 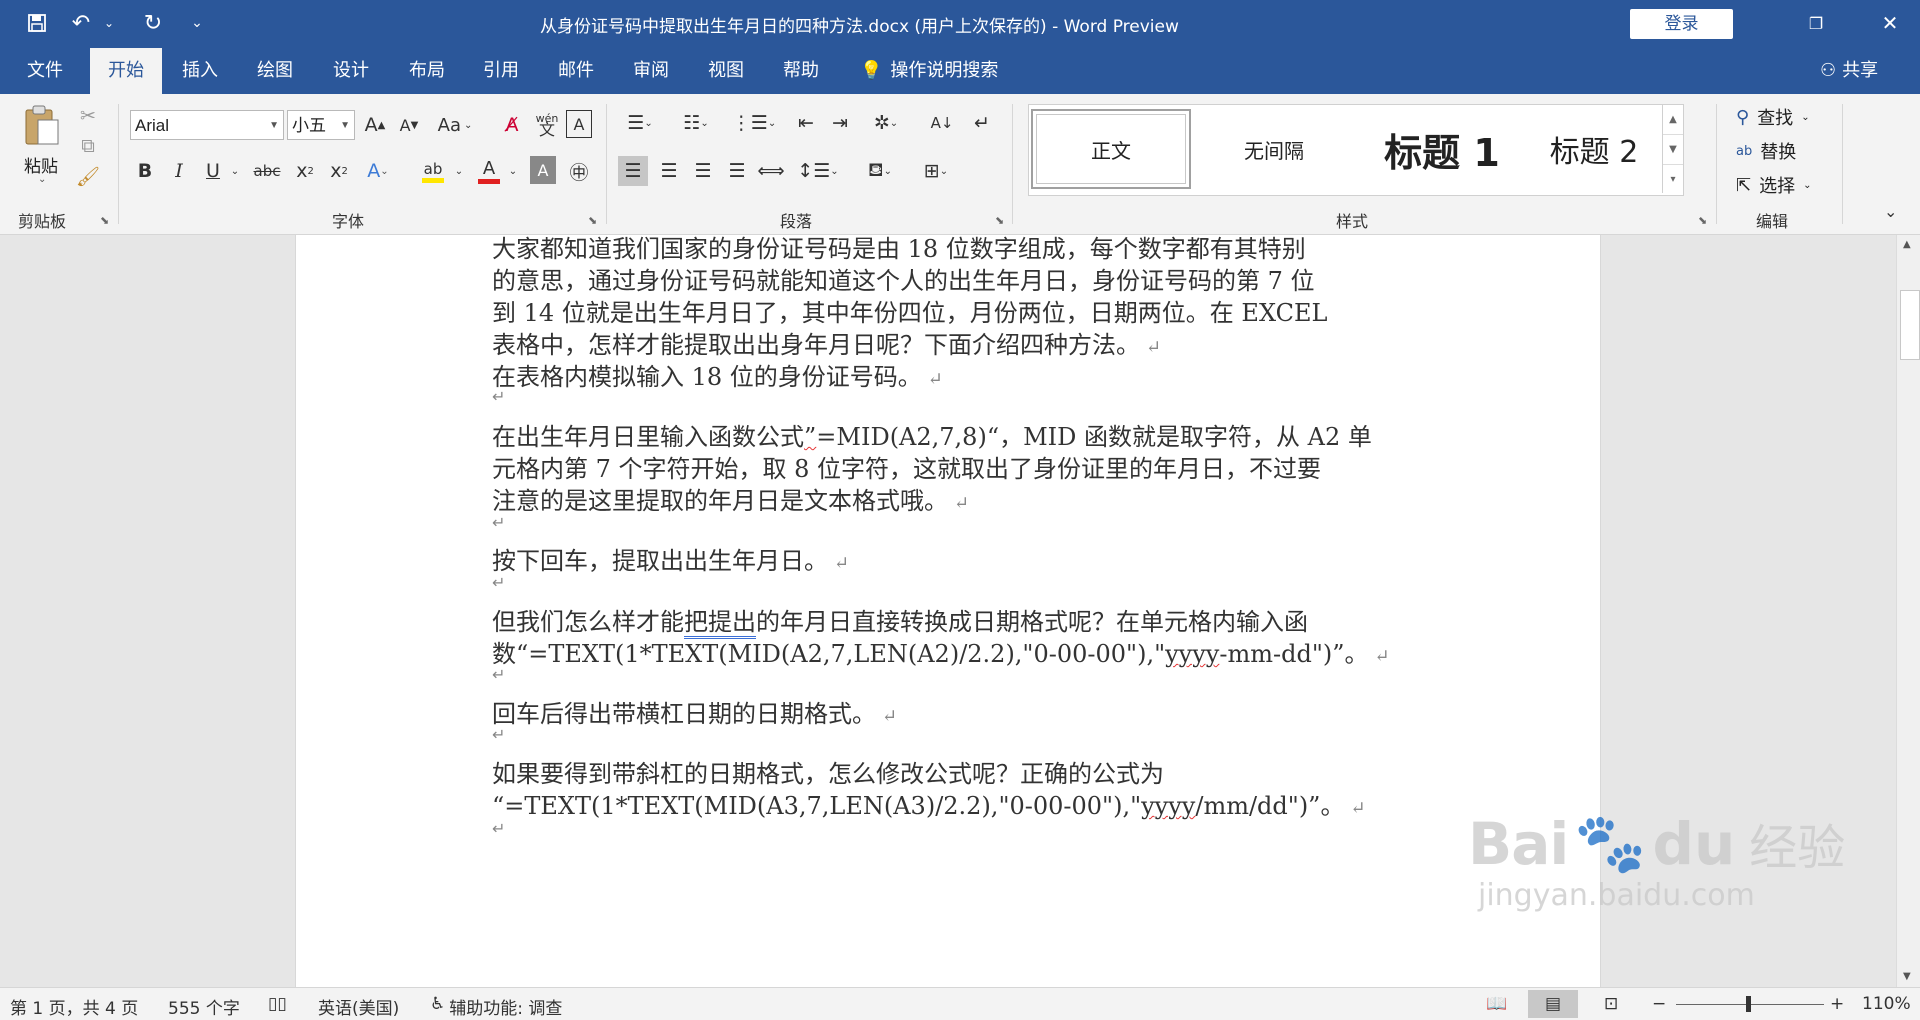 What do you see at coordinates (1773, 185) in the screenshot?
I see `select-button: ⇱ 选择 ⌄` at bounding box center [1773, 185].